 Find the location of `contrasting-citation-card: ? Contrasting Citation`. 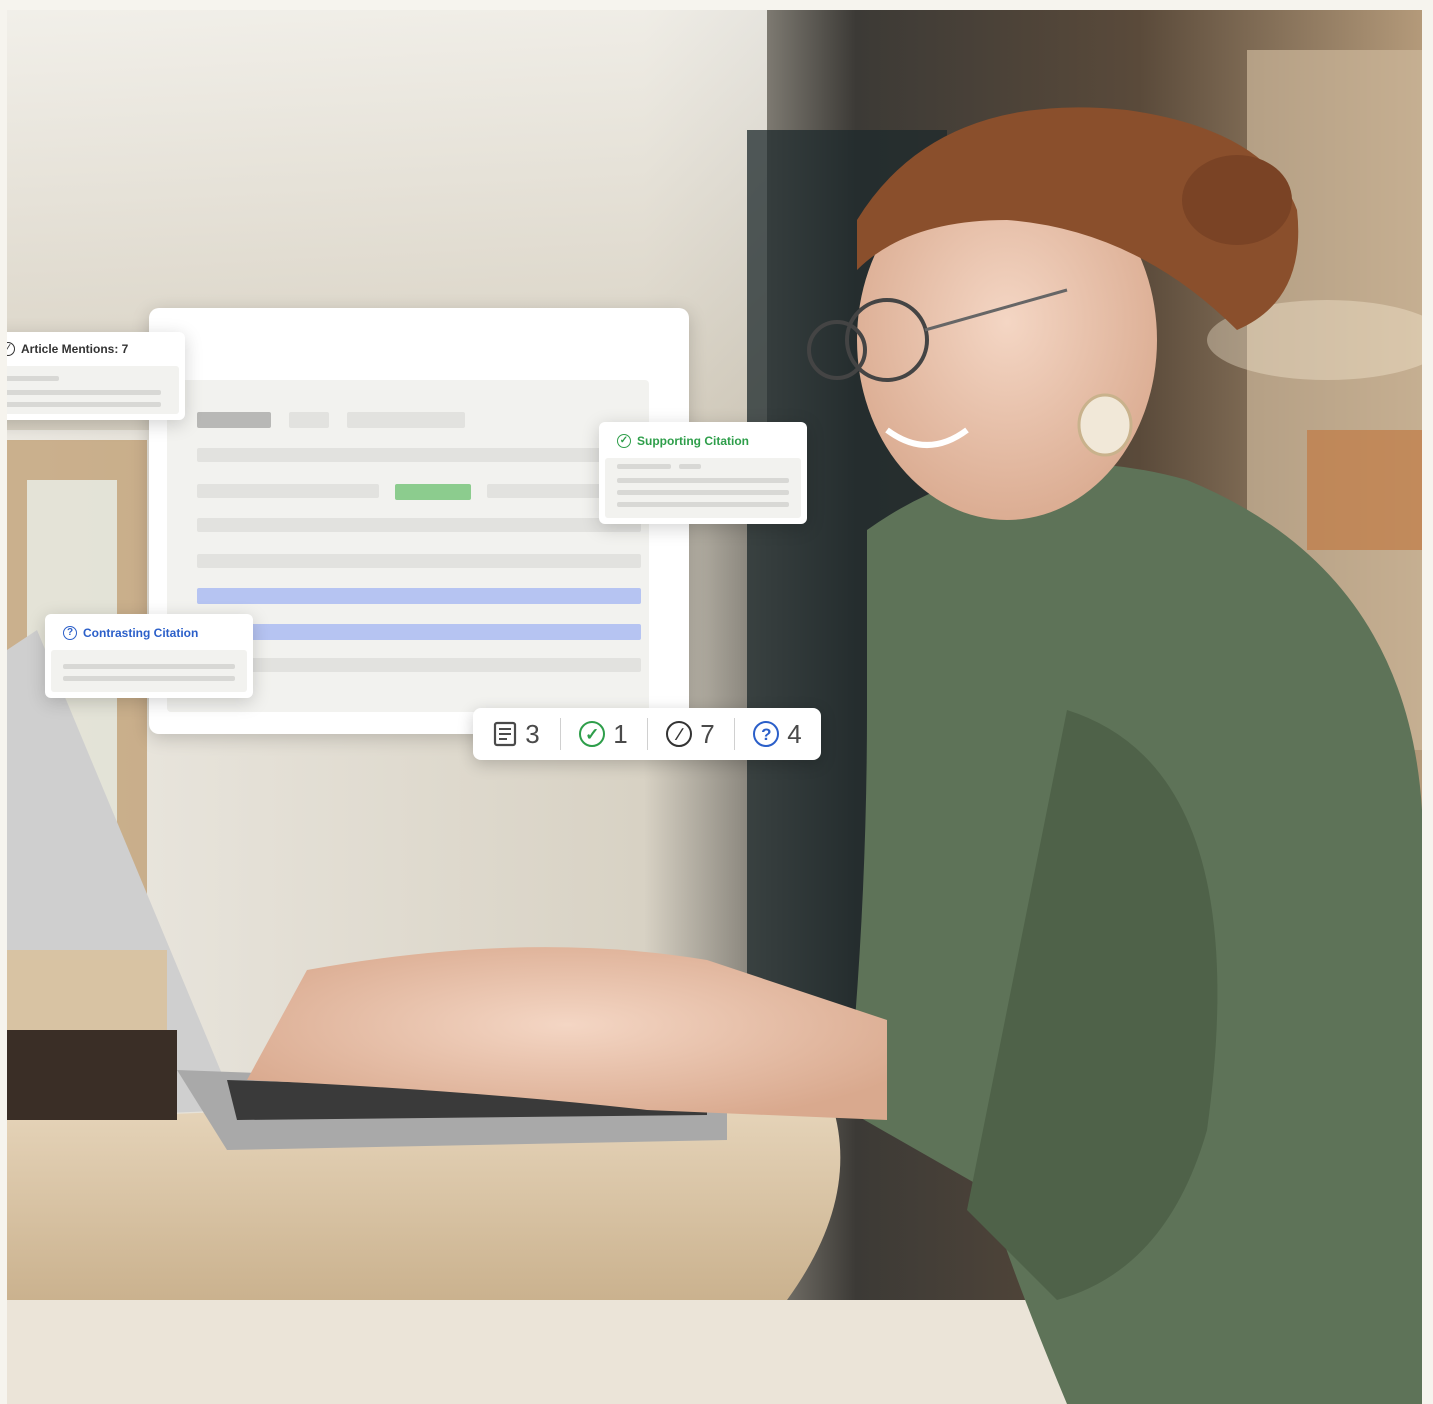

contrasting-citation-card: ? Contrasting Citation is located at coordinates (149, 656).